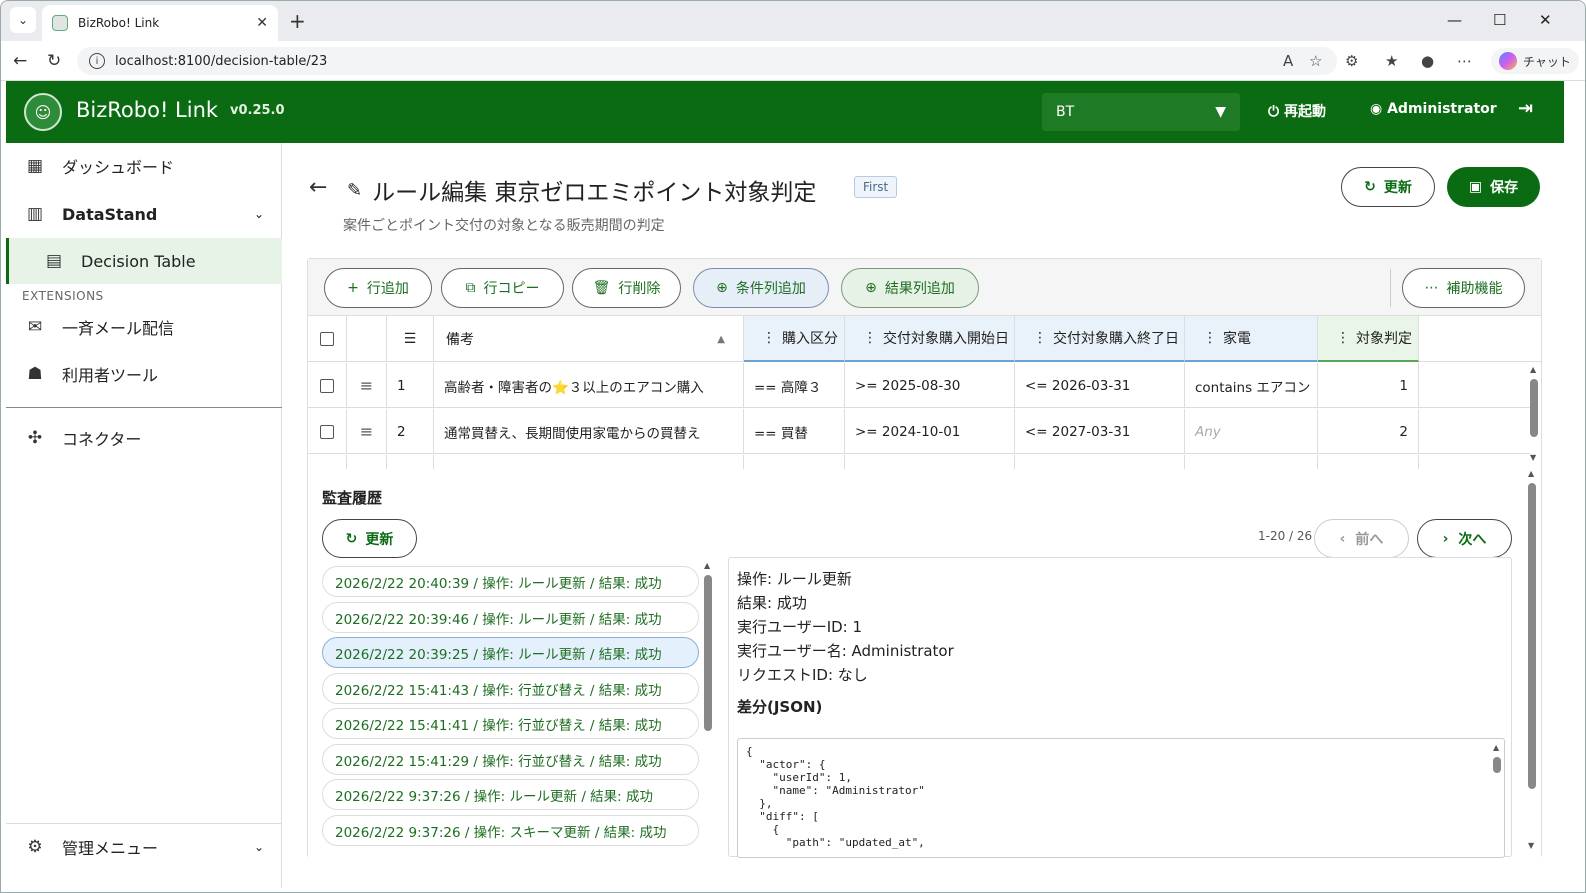 Image resolution: width=1586 pixels, height=893 pixels. Describe the element at coordinates (930, 339) in the screenshot. I see `column-header-start-date: ⋮ 交付対象購入開始日` at that location.